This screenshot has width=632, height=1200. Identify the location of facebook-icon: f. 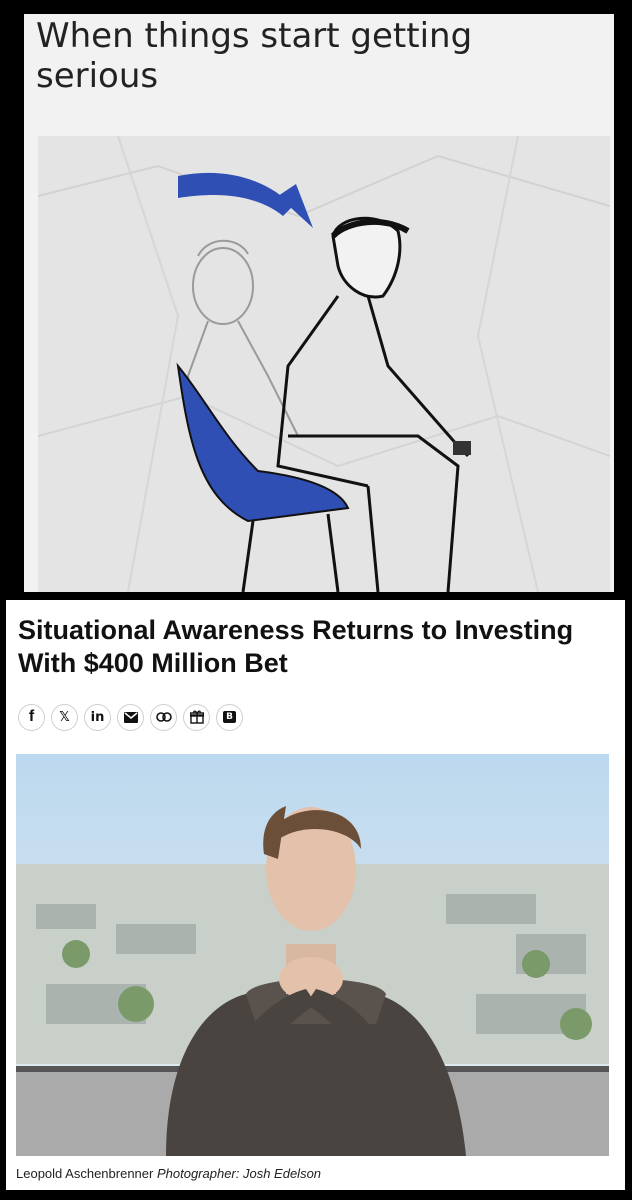
(31, 717).